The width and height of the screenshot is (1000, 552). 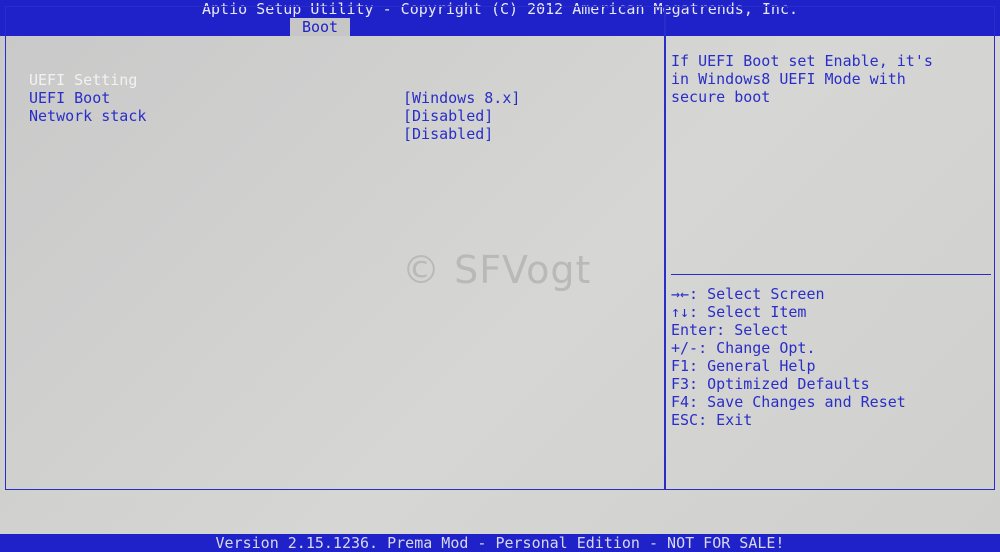 I want to click on setting-value: [Windows 8.x], so click(x=461, y=98).